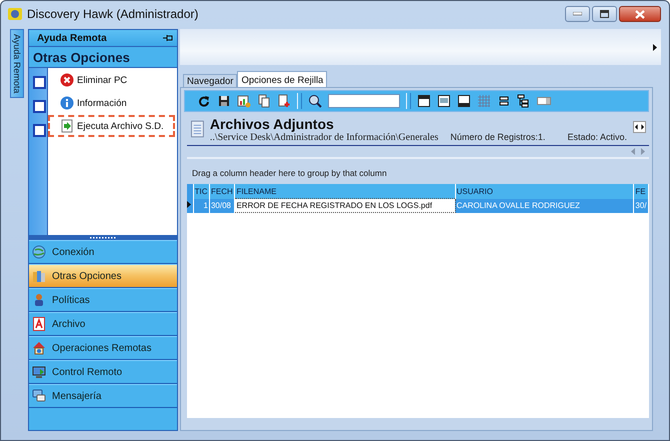 The width and height of the screenshot is (670, 441). I want to click on nav-button: Operaciones Remotas, so click(103, 348).